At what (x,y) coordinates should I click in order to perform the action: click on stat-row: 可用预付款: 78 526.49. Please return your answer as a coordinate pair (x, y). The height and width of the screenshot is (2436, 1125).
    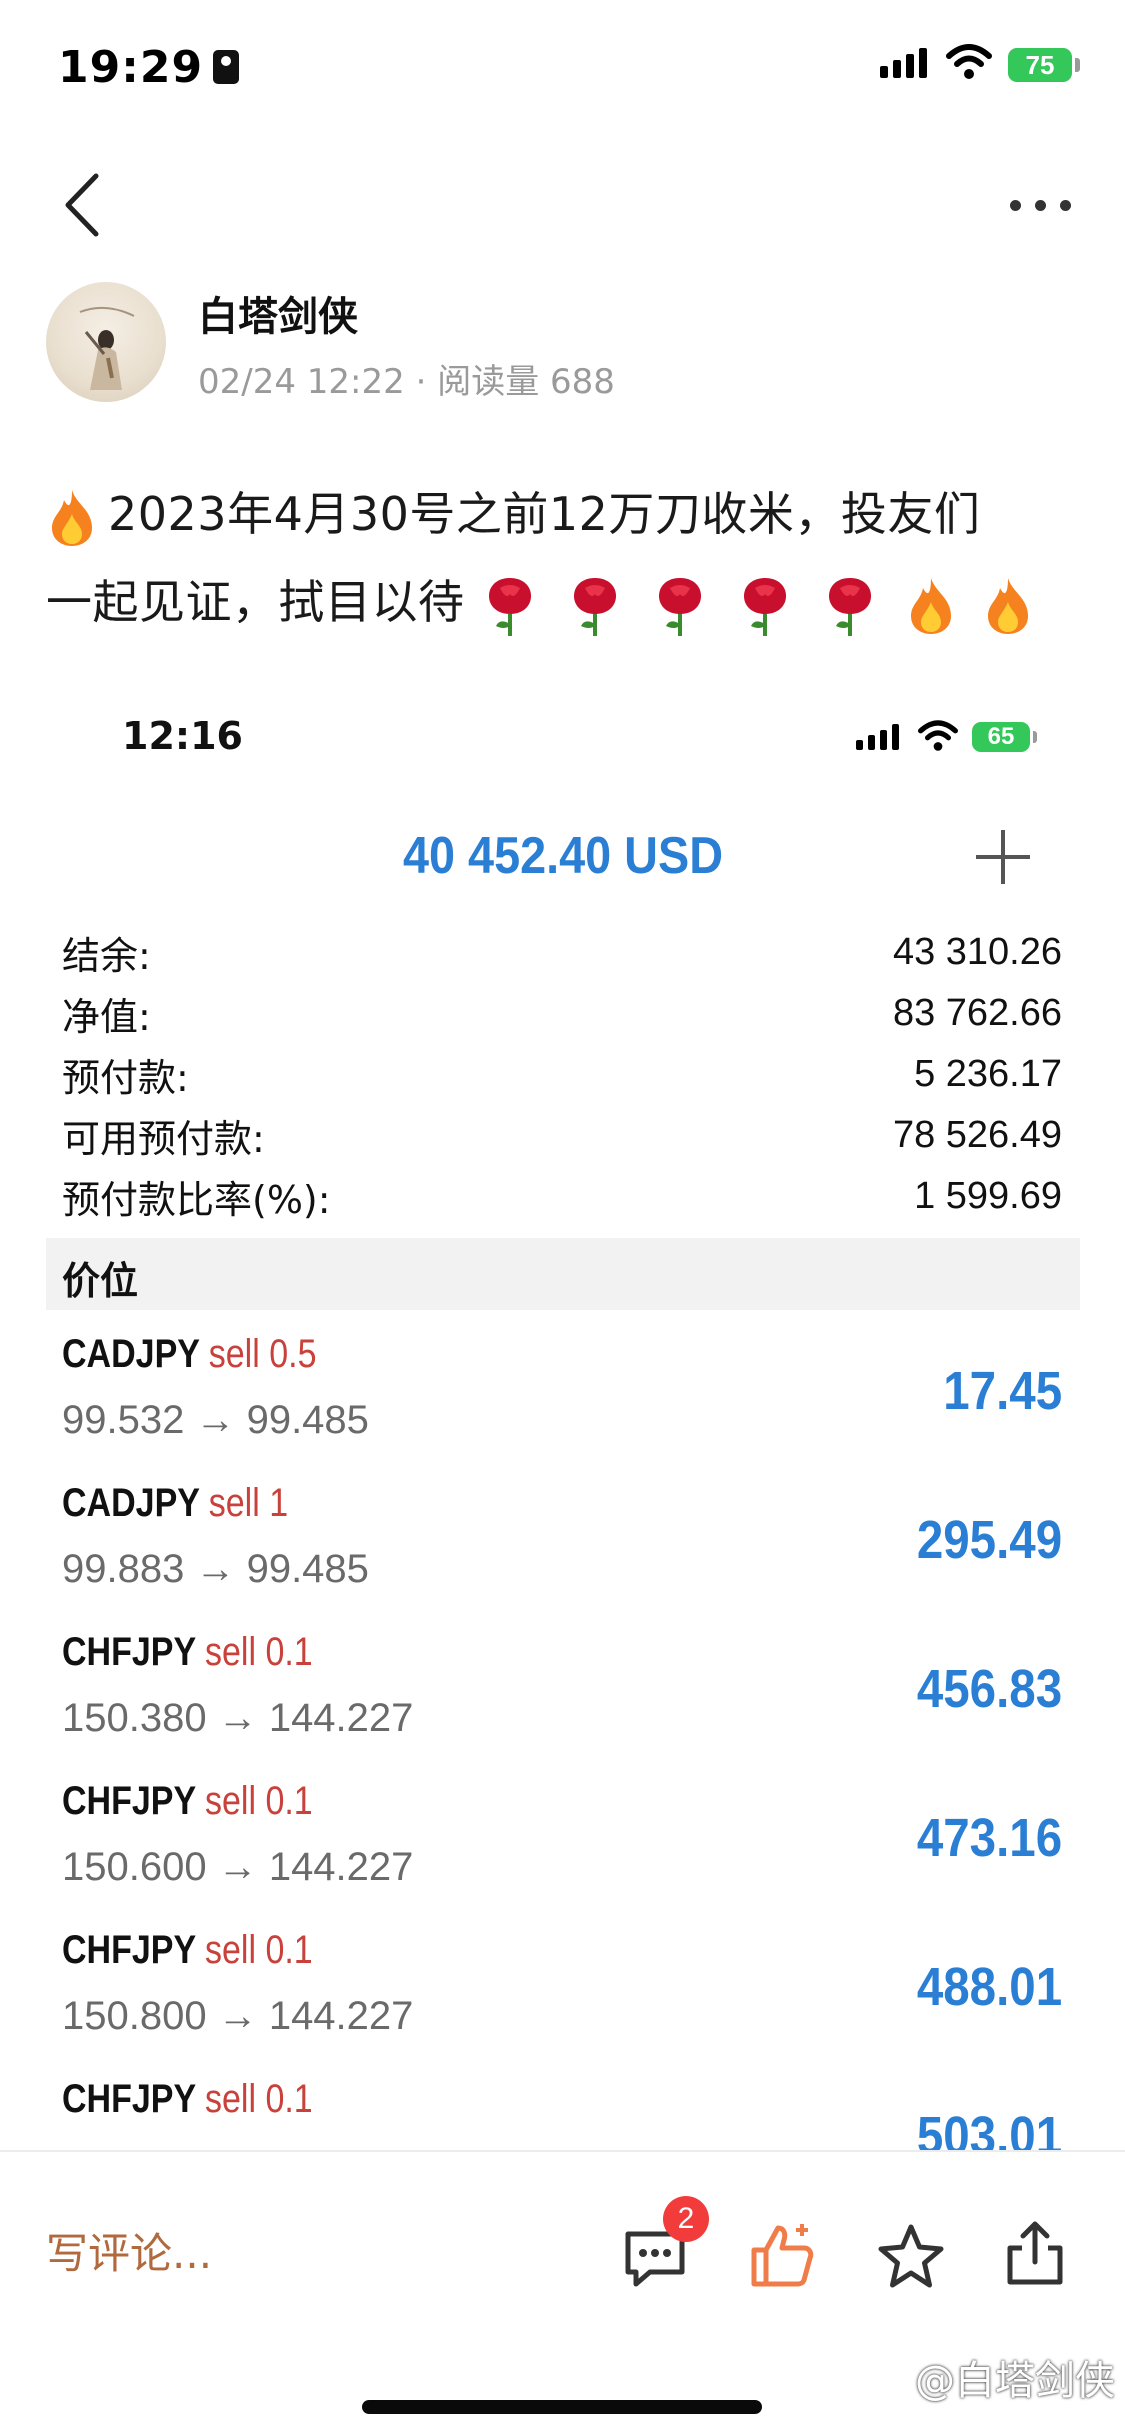
    Looking at the image, I should click on (562, 1135).